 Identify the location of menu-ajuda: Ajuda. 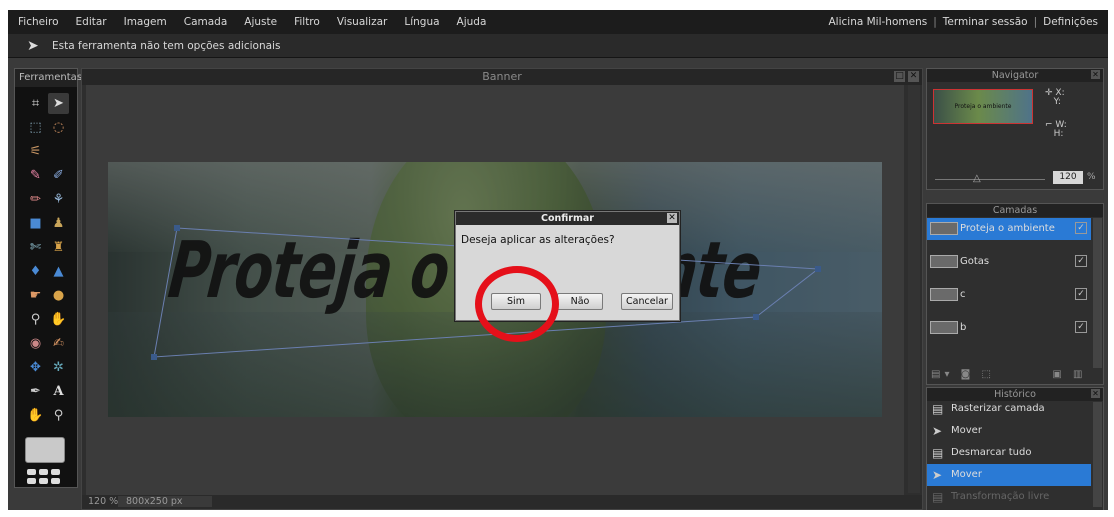
(472, 22).